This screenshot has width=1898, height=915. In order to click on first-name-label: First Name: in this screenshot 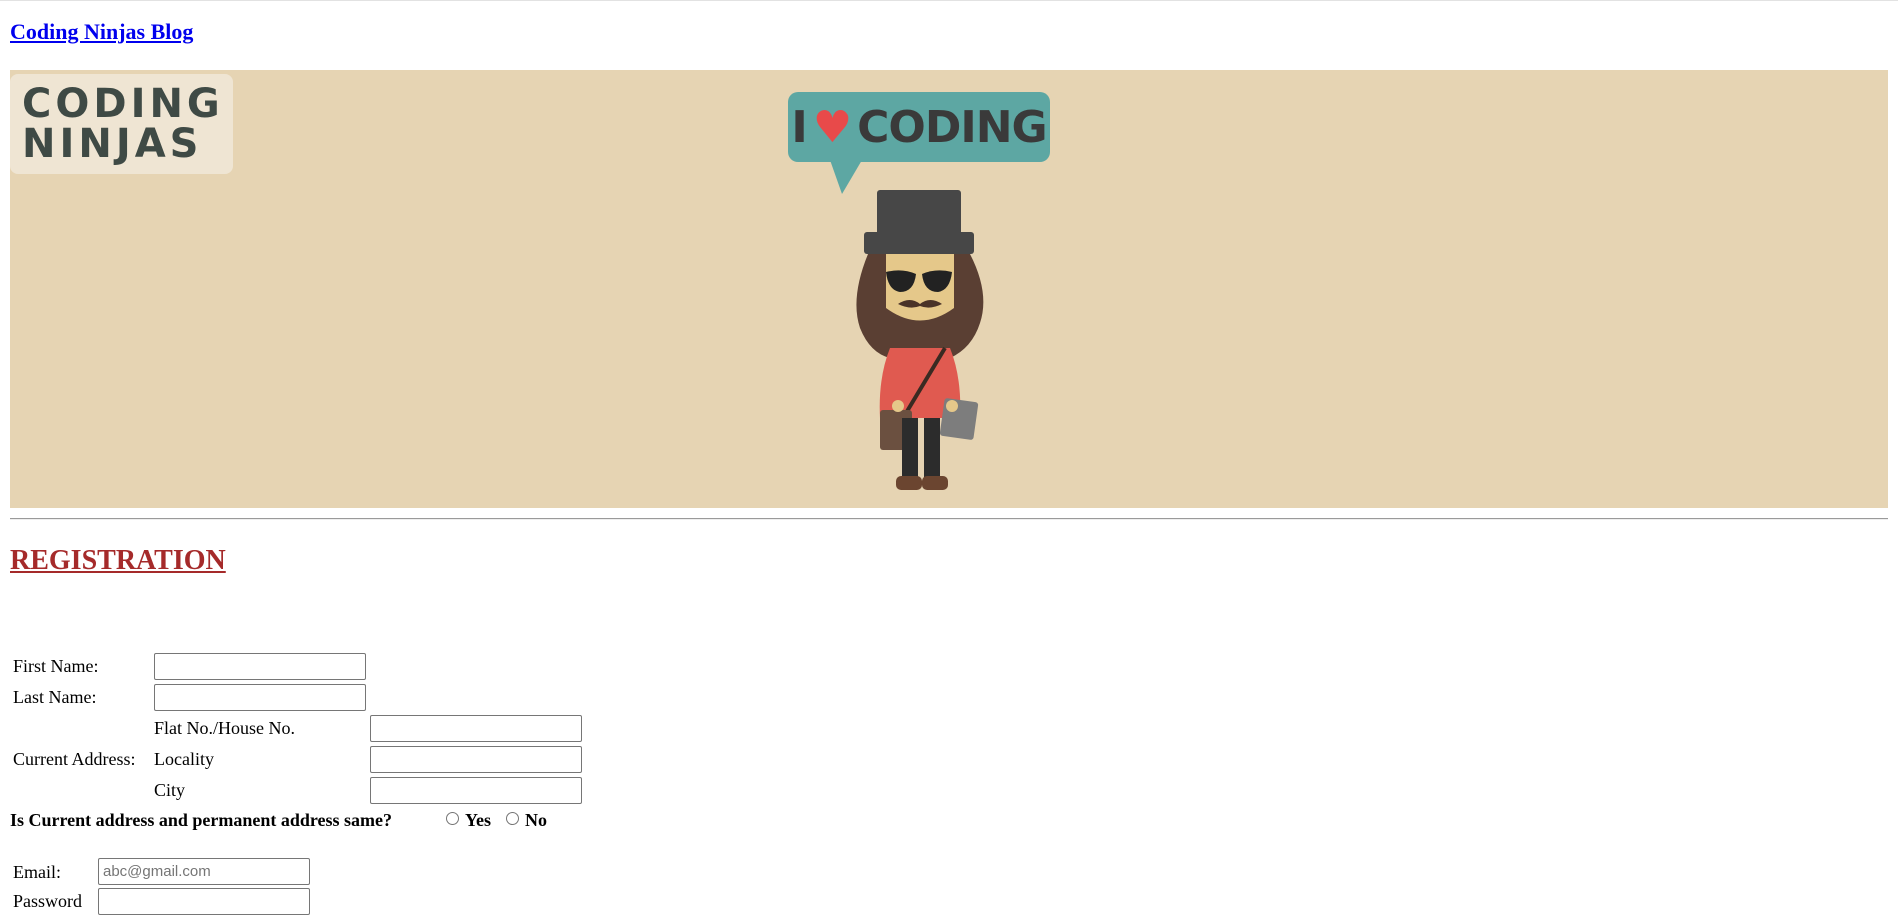, I will do `click(56, 666)`.